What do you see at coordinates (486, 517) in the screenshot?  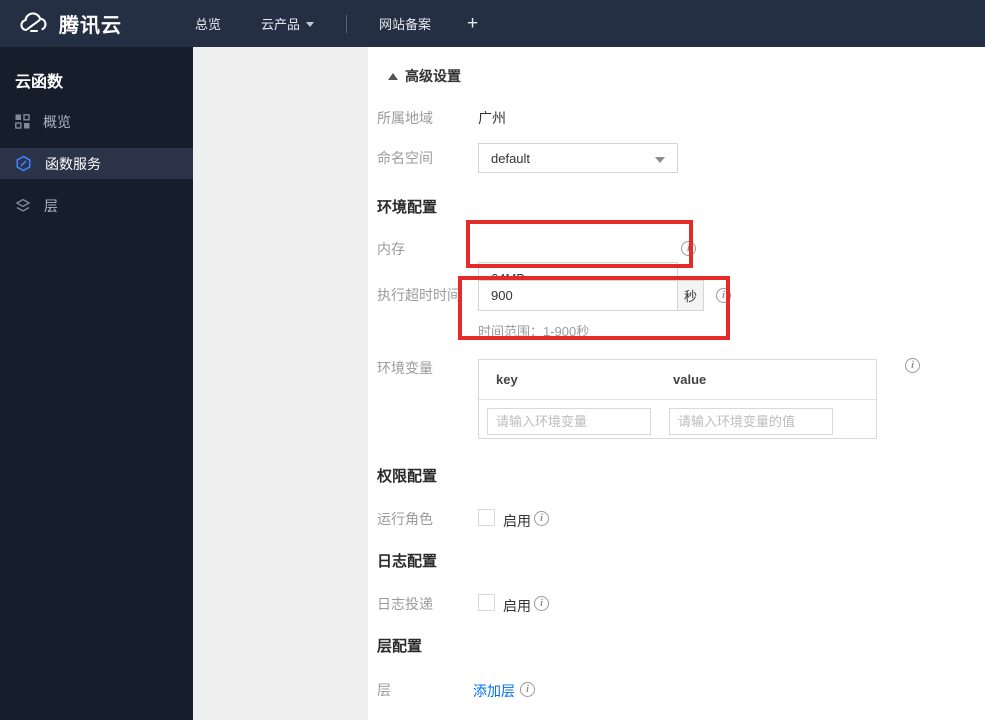 I see `role-enable-checkbox` at bounding box center [486, 517].